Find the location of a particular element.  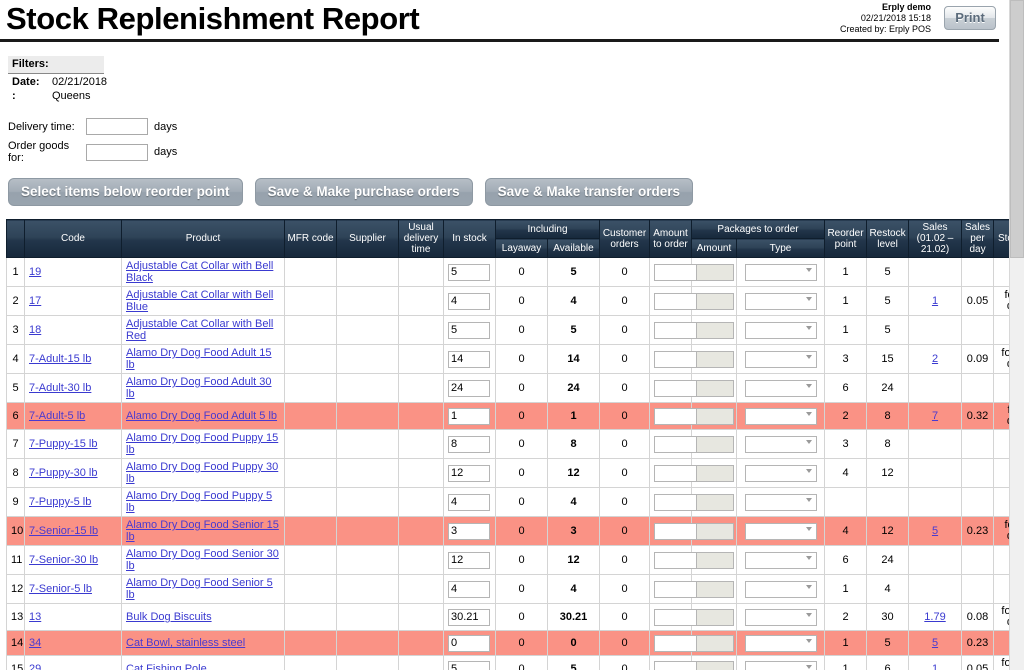

save-make-purchase-orders-button: Save & Make purchase orders is located at coordinates (363, 192).